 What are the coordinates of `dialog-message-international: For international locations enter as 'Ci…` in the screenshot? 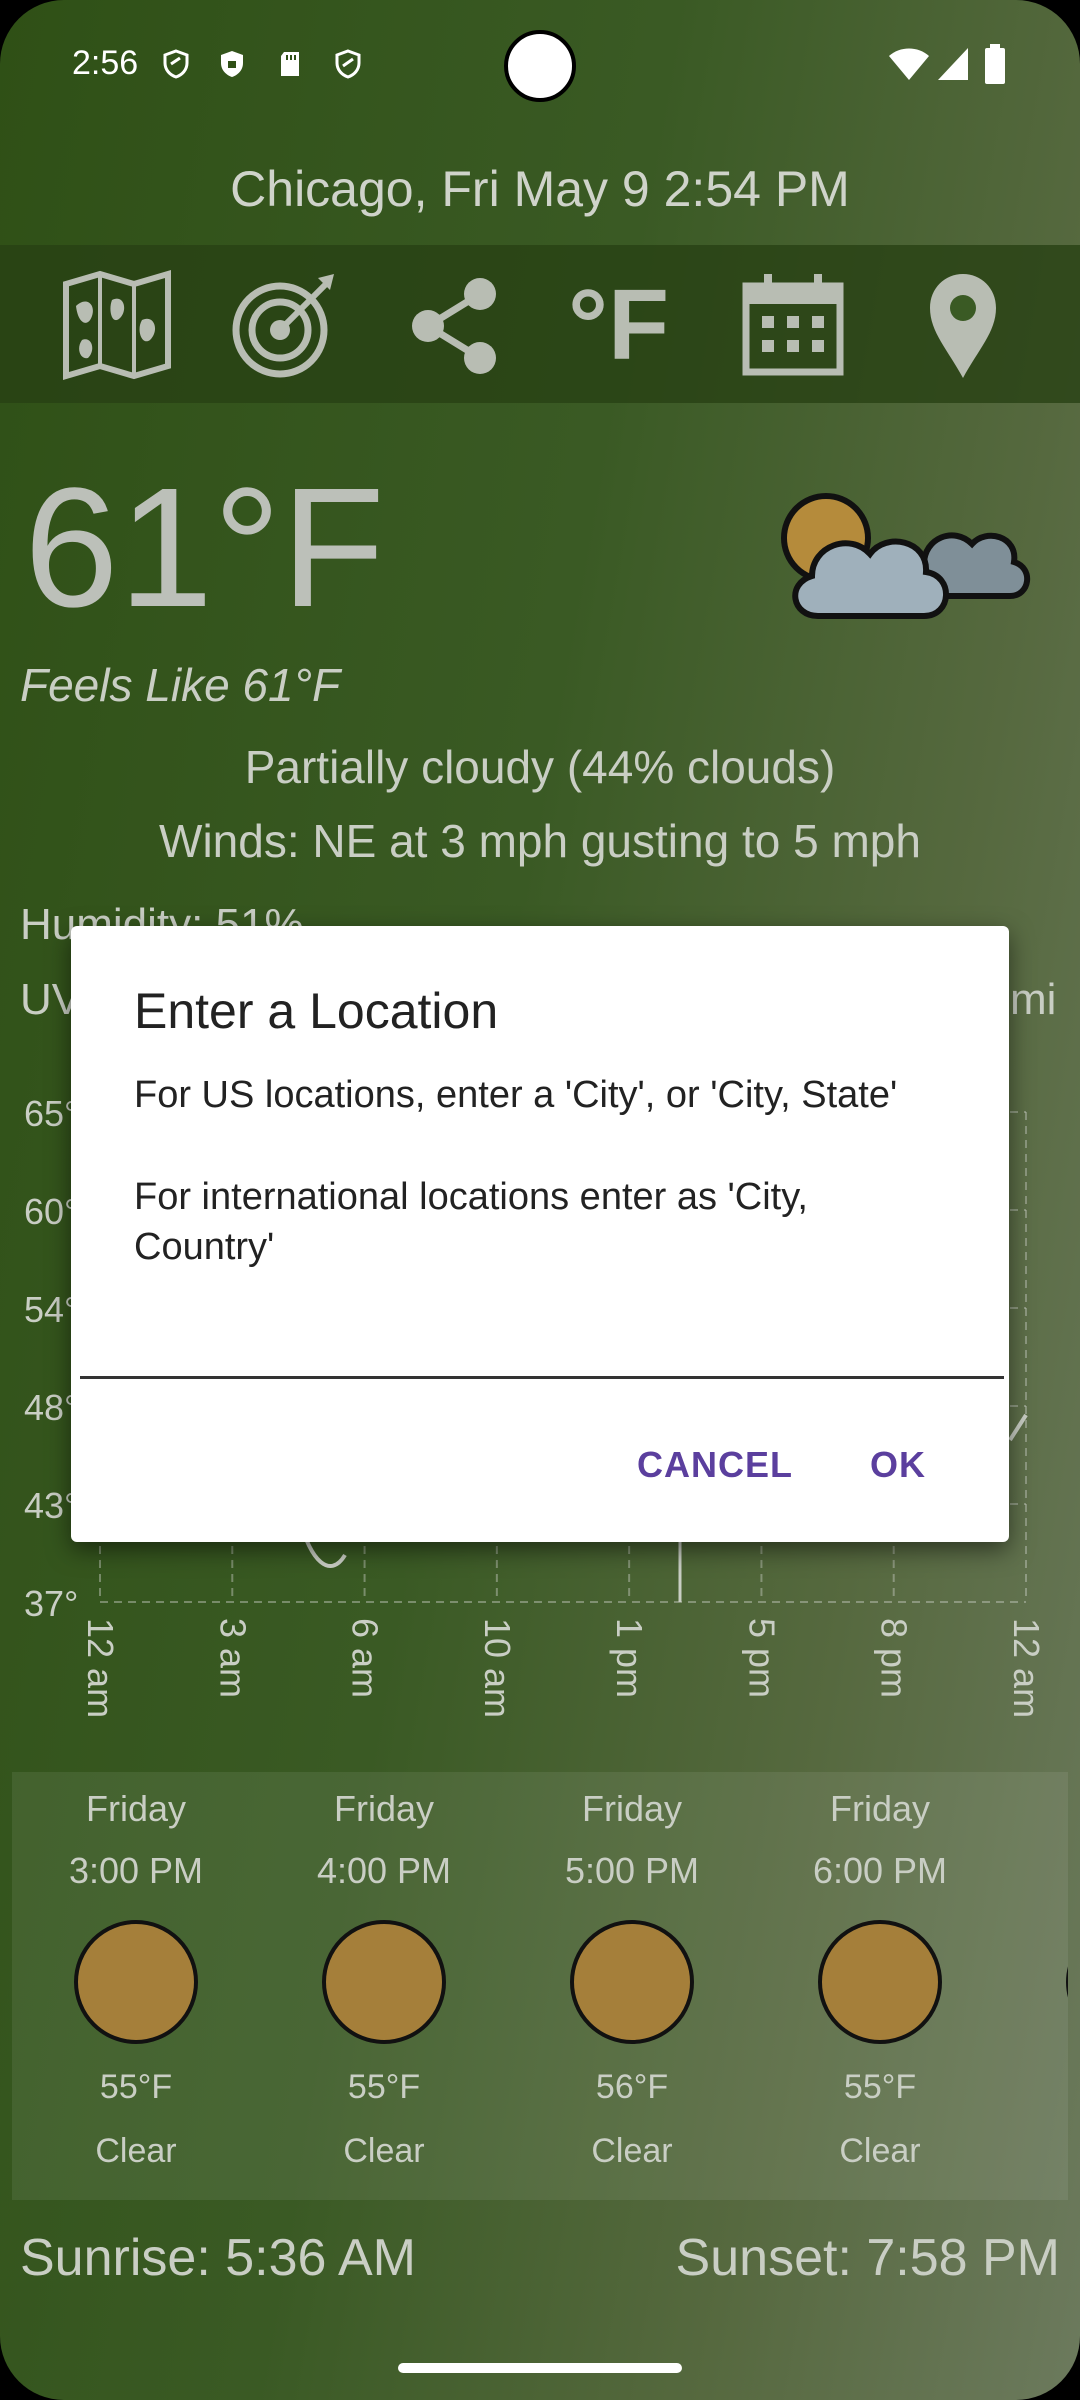 It's located at (471, 1222).